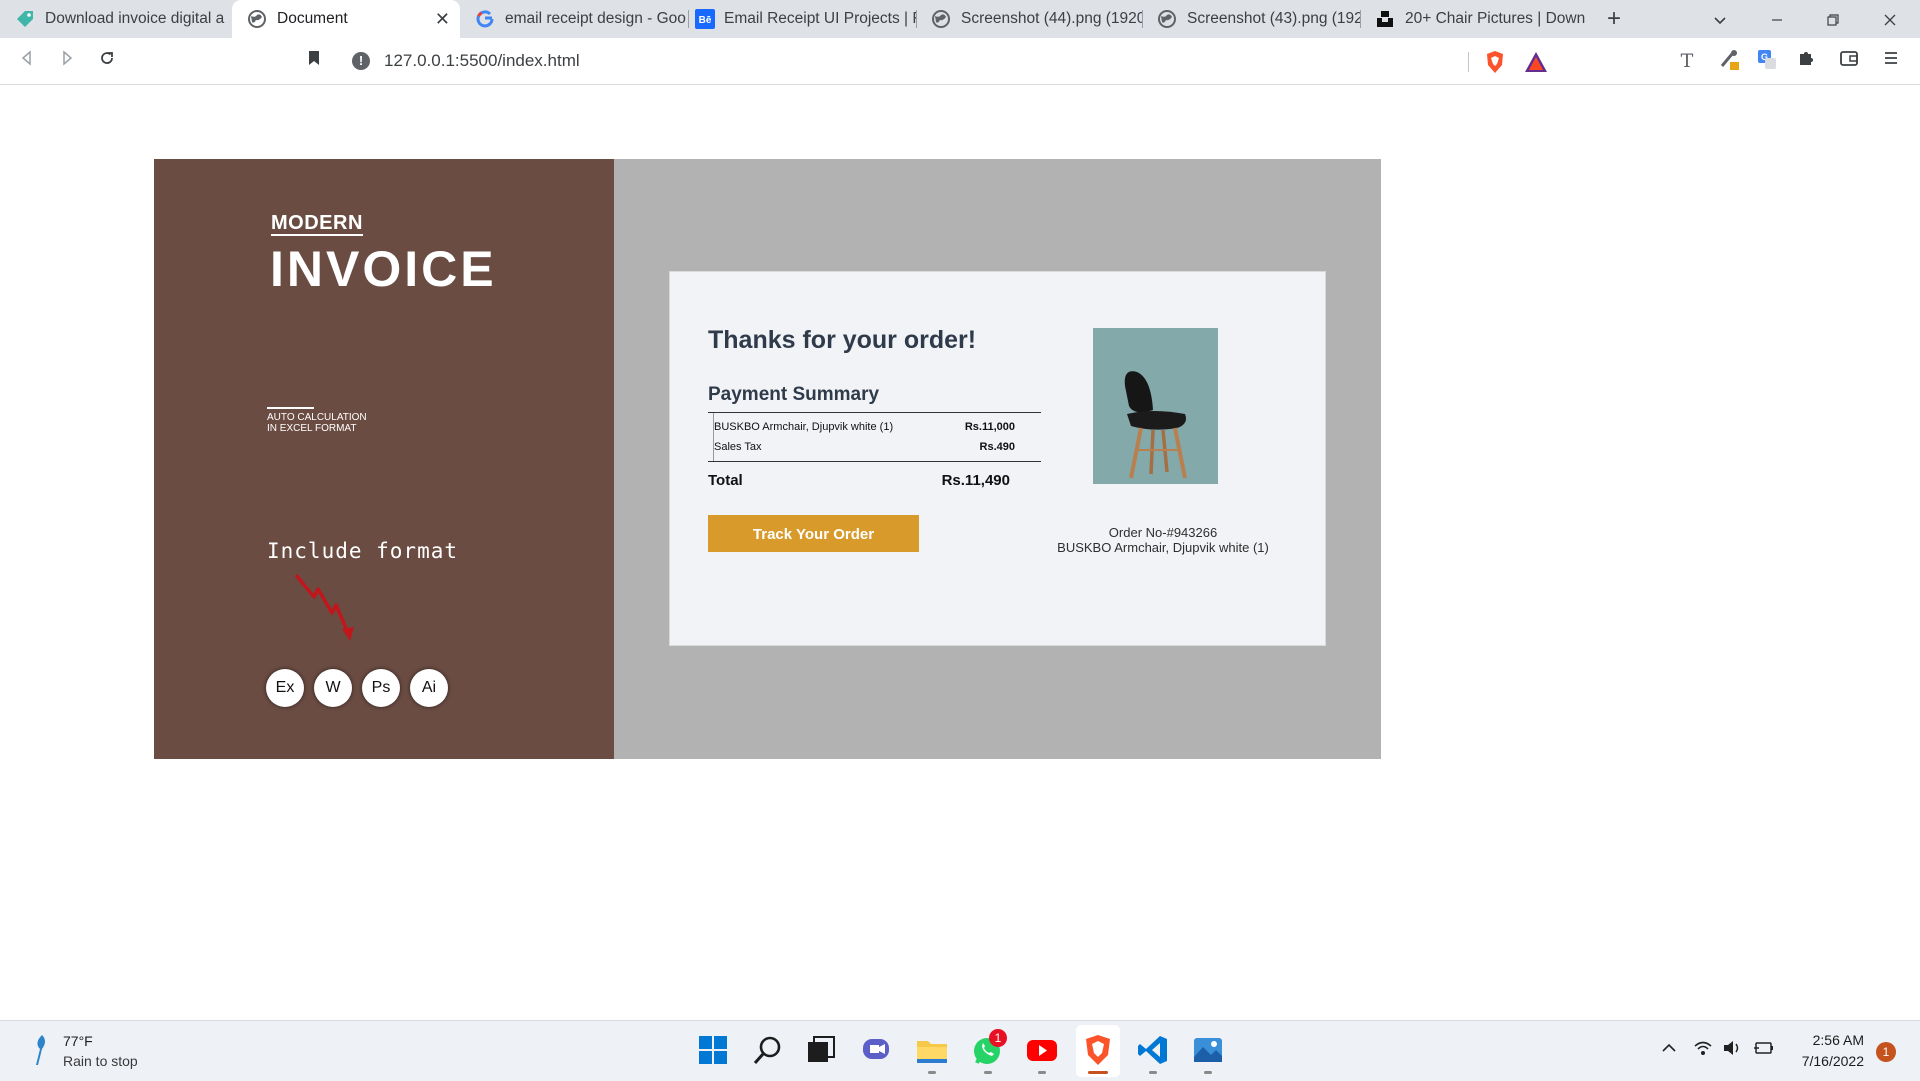  Describe the element at coordinates (1886, 1052) in the screenshot. I see `notification-badge: 1` at that location.